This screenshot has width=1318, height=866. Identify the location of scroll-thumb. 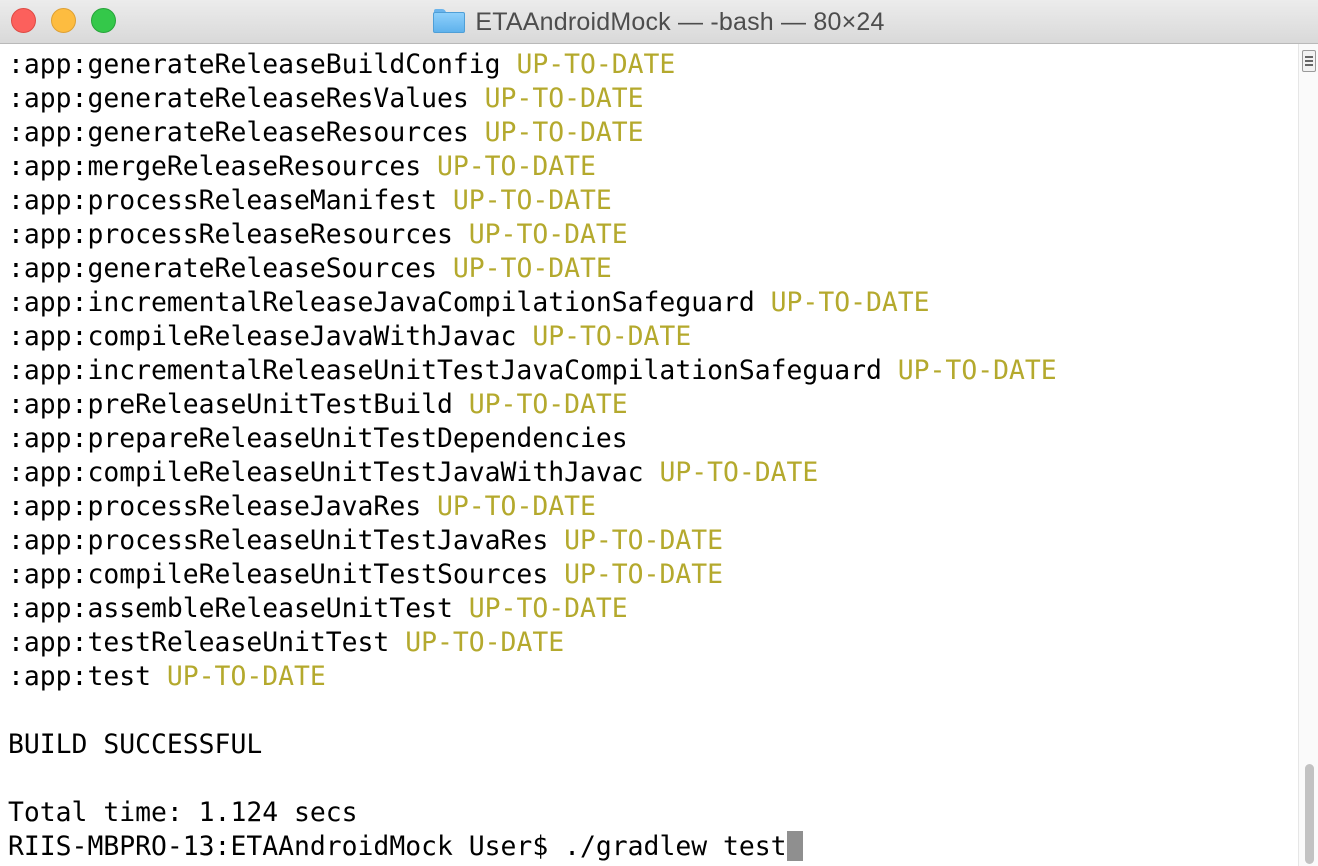
(1309, 814).